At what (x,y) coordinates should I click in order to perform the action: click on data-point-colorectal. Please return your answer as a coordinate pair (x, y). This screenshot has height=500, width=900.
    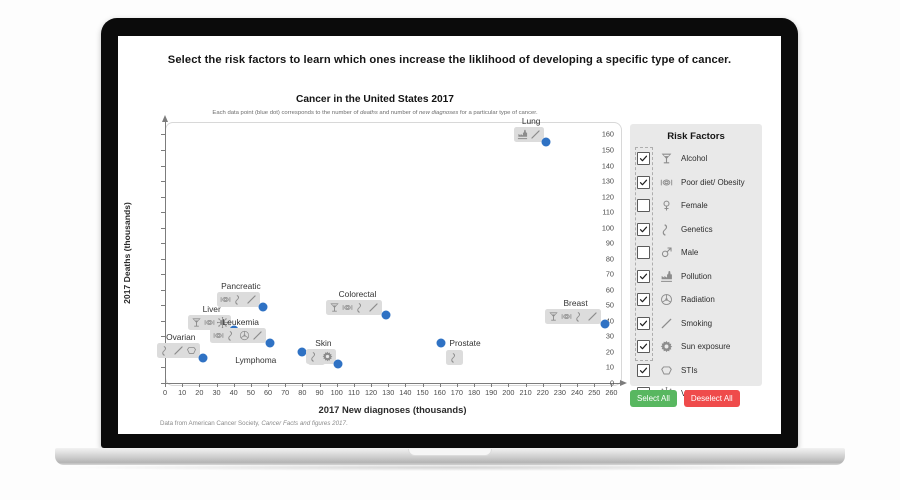
    Looking at the image, I should click on (386, 315).